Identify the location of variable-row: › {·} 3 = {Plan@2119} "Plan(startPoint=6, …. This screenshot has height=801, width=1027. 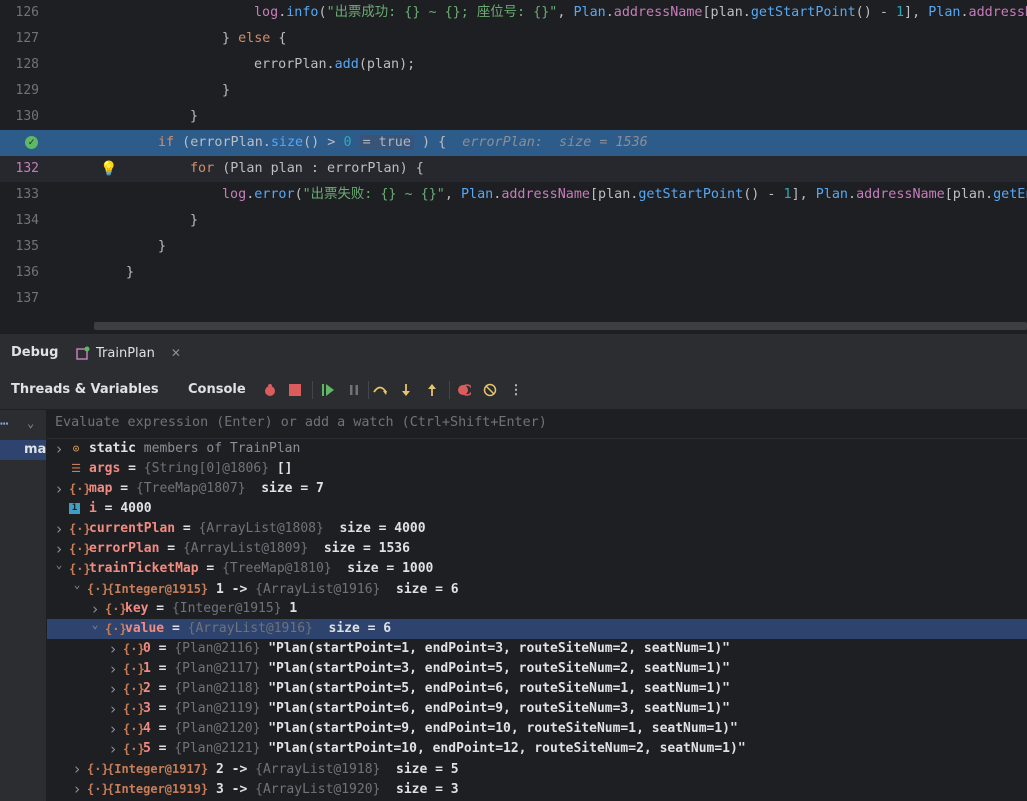
(537, 709).